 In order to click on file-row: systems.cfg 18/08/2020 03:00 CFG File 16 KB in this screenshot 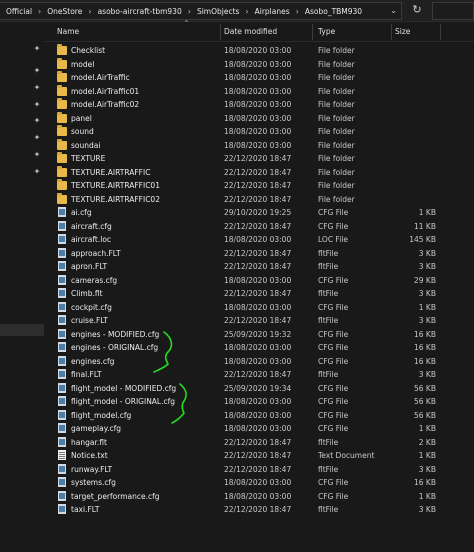, I will do `click(259, 483)`.